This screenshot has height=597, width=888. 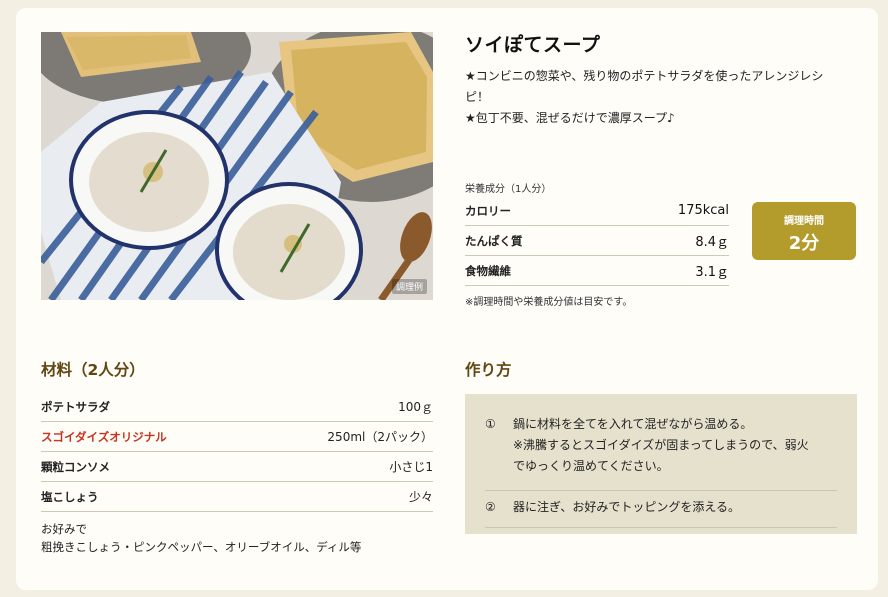 I want to click on ingredient-amount: 100ｇ, so click(x=415, y=407).